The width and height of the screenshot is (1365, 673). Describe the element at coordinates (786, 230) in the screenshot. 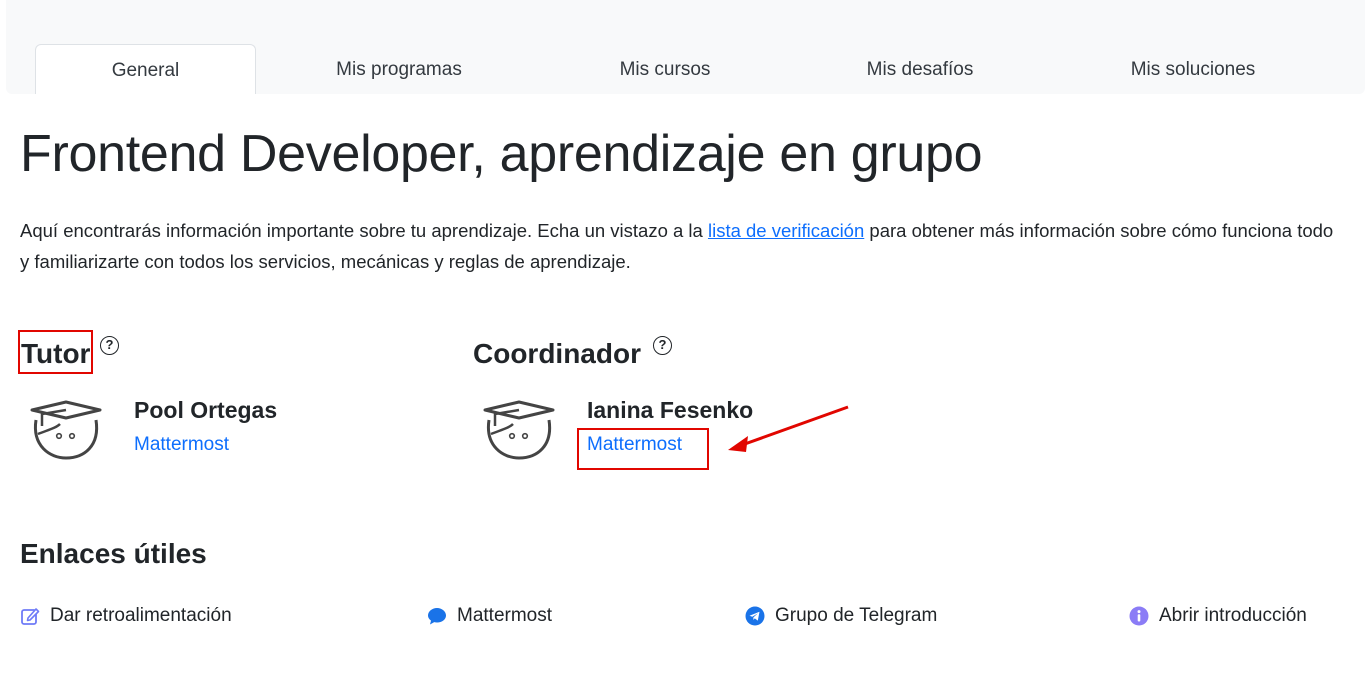

I see `checklist-link: lista de verificación` at that location.